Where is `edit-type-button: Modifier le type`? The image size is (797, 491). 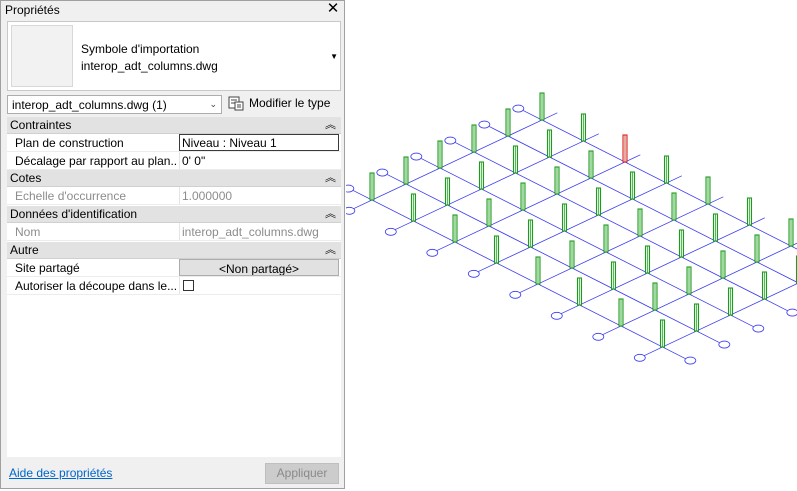 edit-type-button: Modifier le type is located at coordinates (283, 104).